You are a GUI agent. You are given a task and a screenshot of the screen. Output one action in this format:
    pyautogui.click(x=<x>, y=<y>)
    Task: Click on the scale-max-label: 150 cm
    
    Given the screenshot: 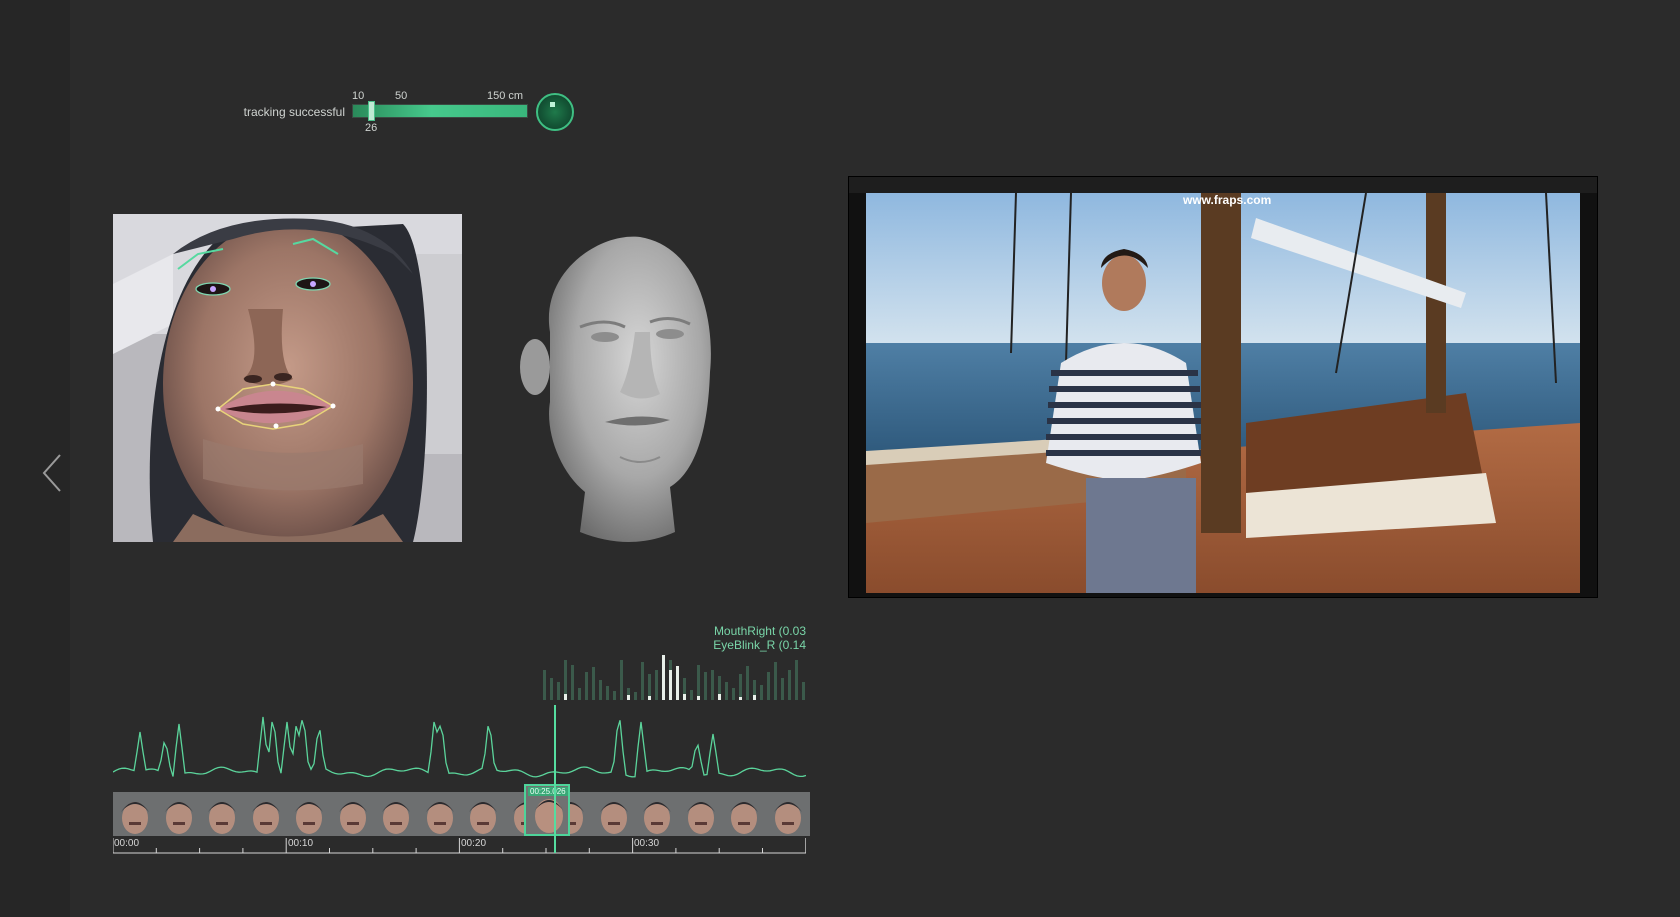 What is the action you would take?
    pyautogui.click(x=505, y=96)
    